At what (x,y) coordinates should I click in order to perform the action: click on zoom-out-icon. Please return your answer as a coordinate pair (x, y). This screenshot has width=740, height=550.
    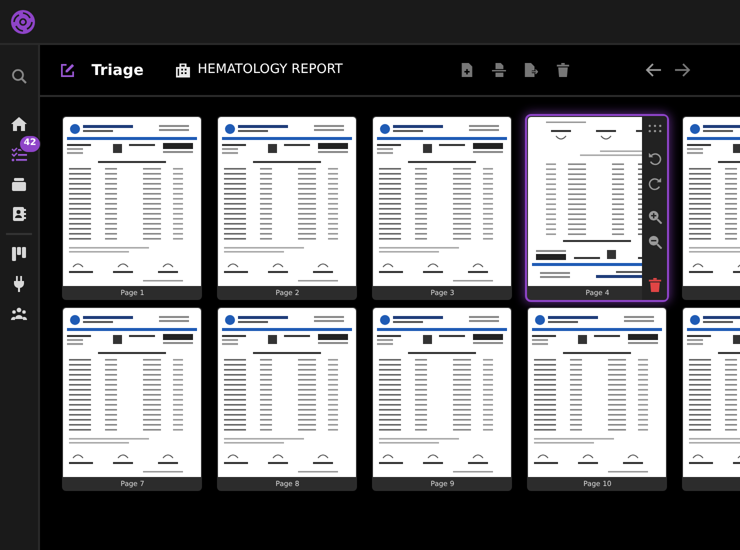
    Looking at the image, I should click on (655, 242).